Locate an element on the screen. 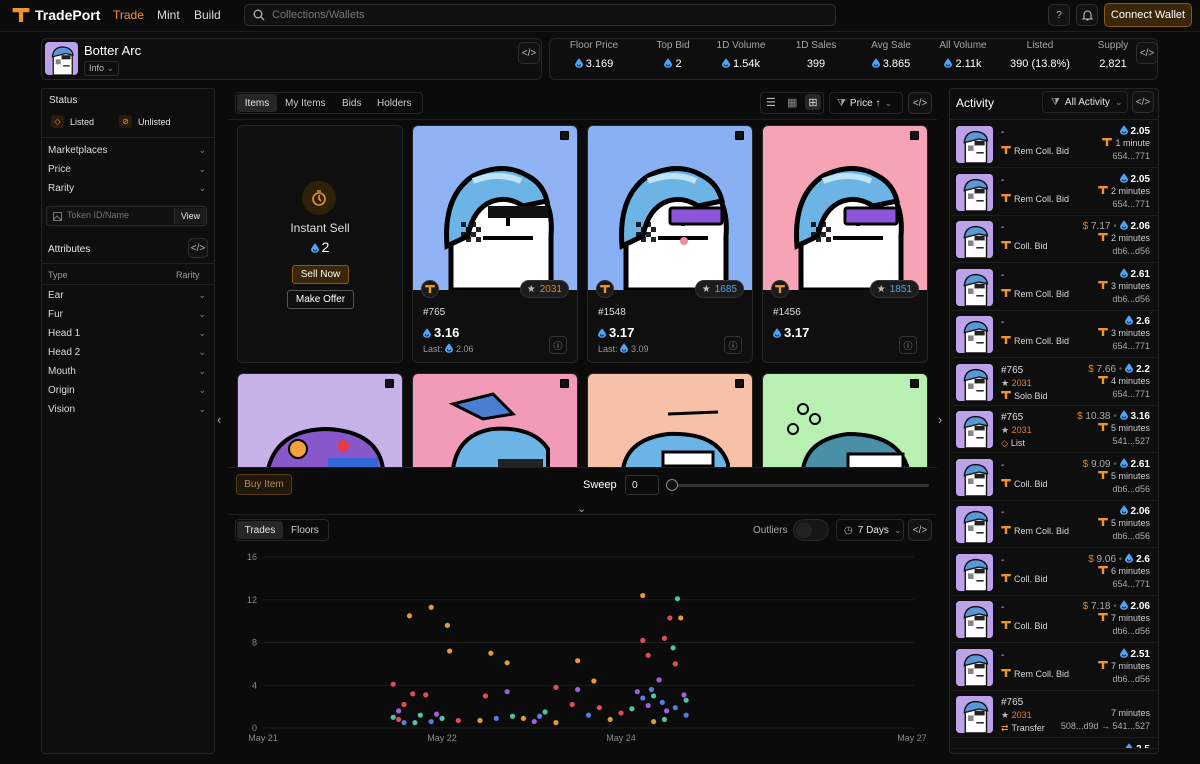  search-input is located at coordinates (542, 15).